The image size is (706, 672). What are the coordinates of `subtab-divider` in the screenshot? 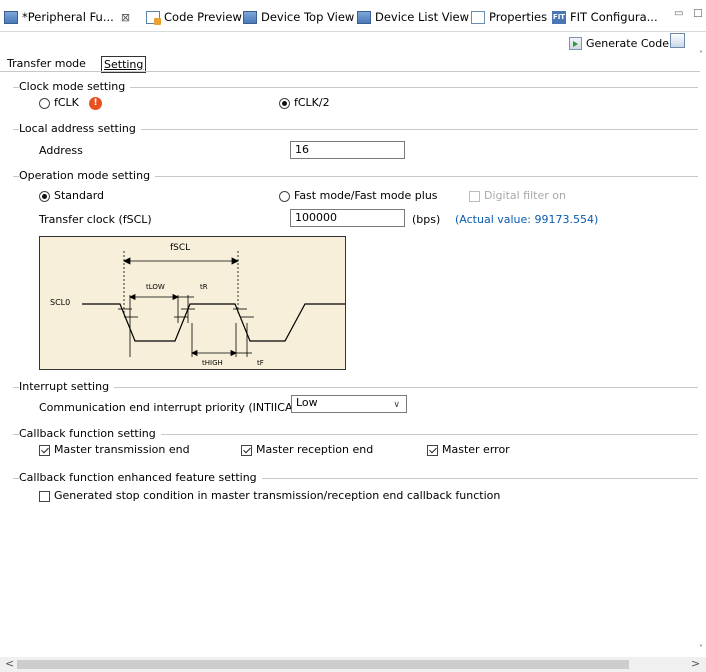 It's located at (350, 71).